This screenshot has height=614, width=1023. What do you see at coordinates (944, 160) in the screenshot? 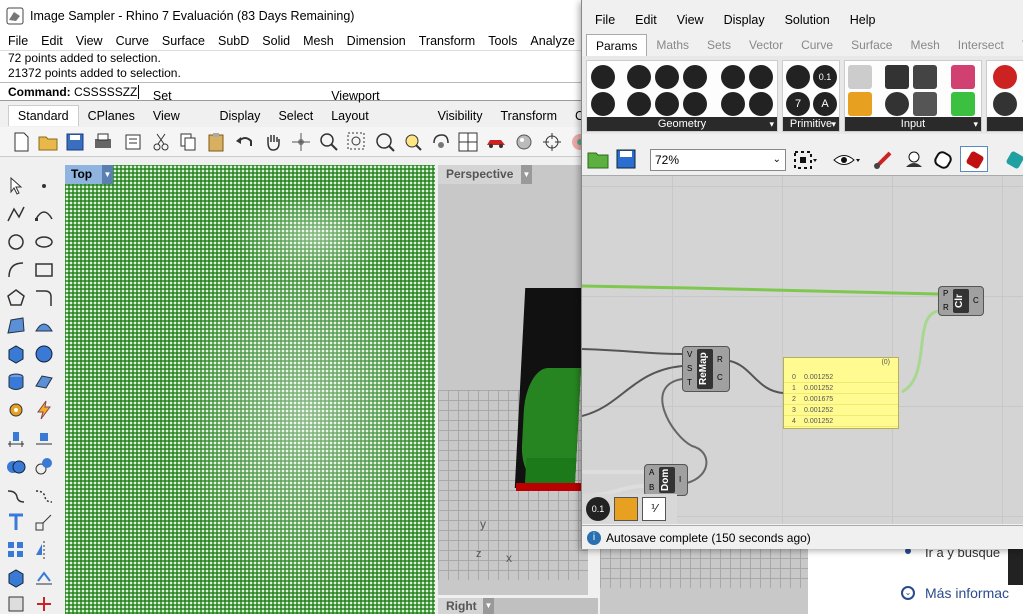
I see `wireframe-icon` at bounding box center [944, 160].